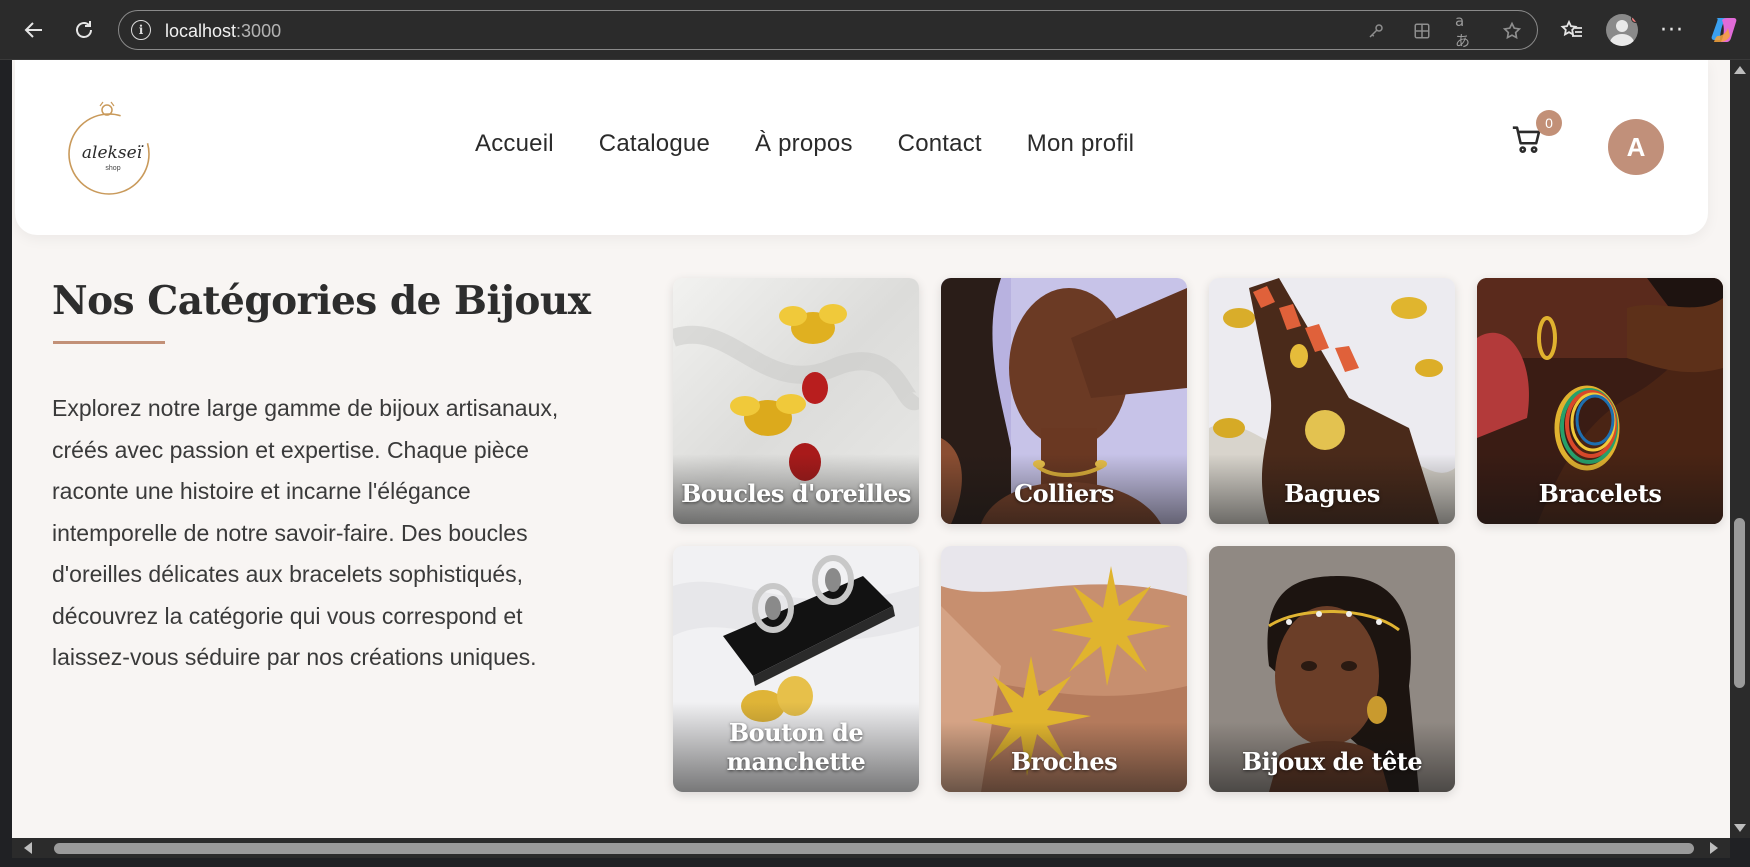 The image size is (1750, 867). Describe the element at coordinates (1080, 144) in the screenshot. I see `nav-mon-profil: Mon profil` at that location.